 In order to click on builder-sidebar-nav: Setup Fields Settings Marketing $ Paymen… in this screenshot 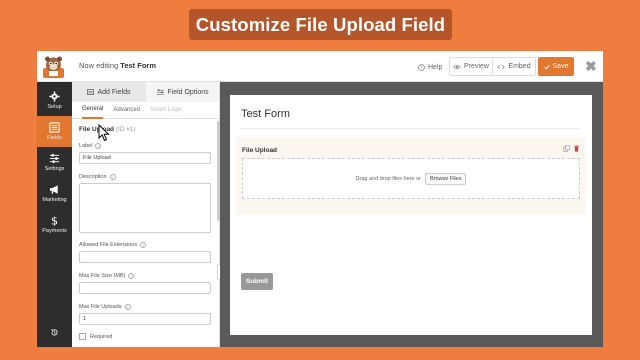, I will do `click(54, 214)`.